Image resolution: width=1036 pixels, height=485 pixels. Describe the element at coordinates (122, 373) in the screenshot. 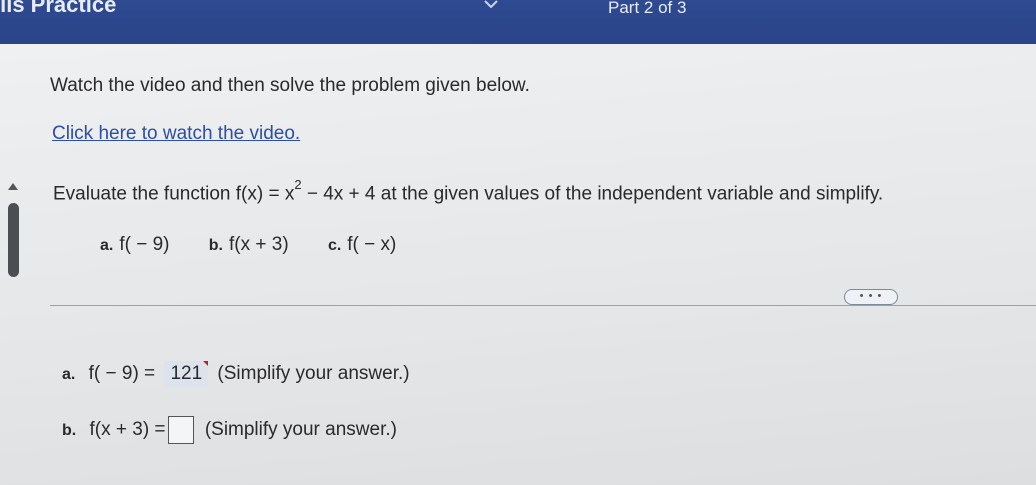

I see `answer-a-expr: f( − 9) =` at that location.